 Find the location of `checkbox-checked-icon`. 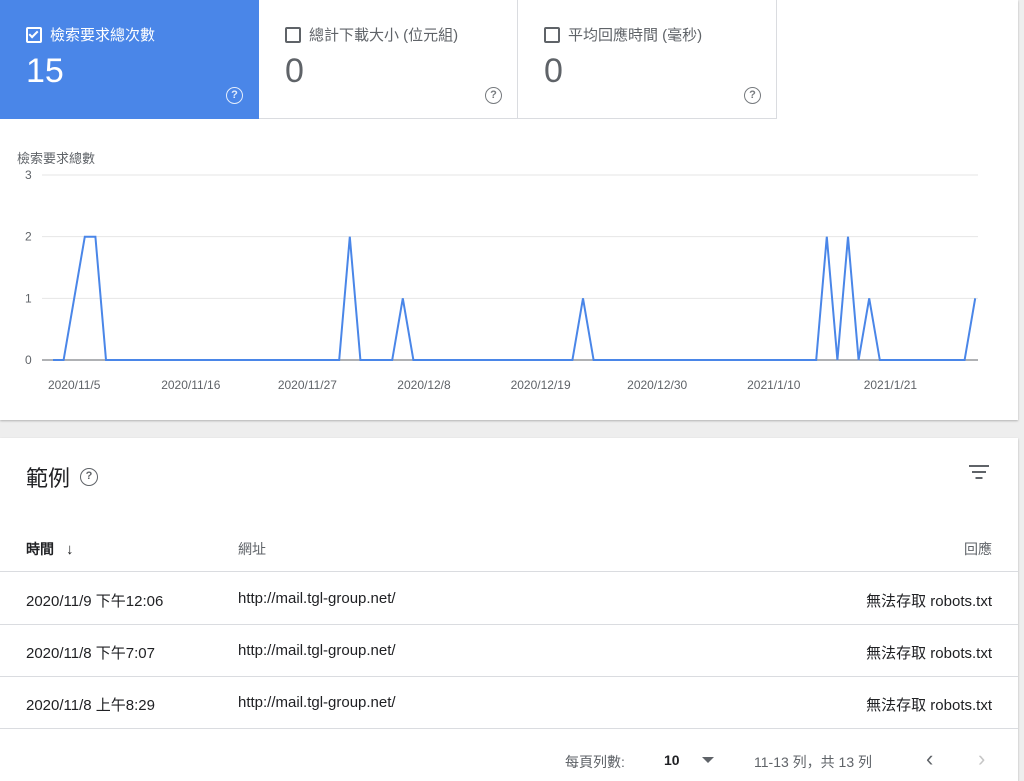

checkbox-checked-icon is located at coordinates (34, 34).